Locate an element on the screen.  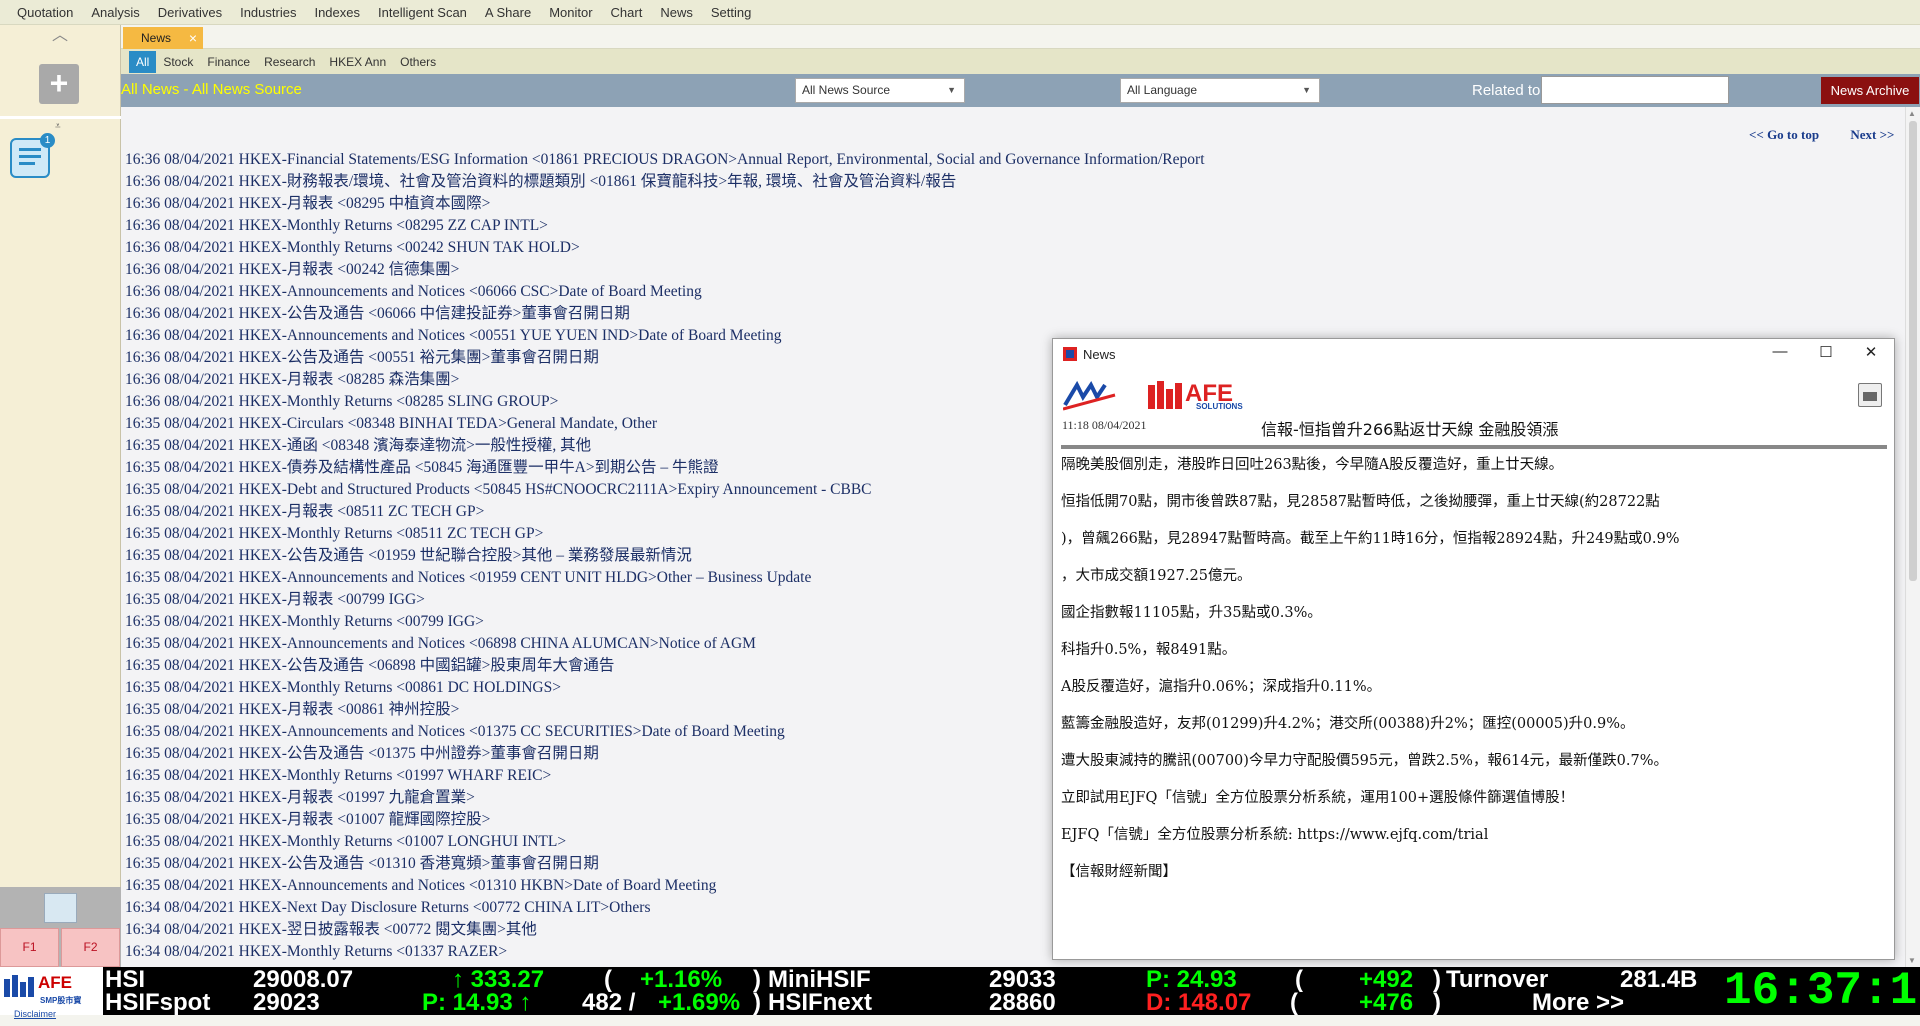
menu-item-chart: Chart is located at coordinates (627, 12).